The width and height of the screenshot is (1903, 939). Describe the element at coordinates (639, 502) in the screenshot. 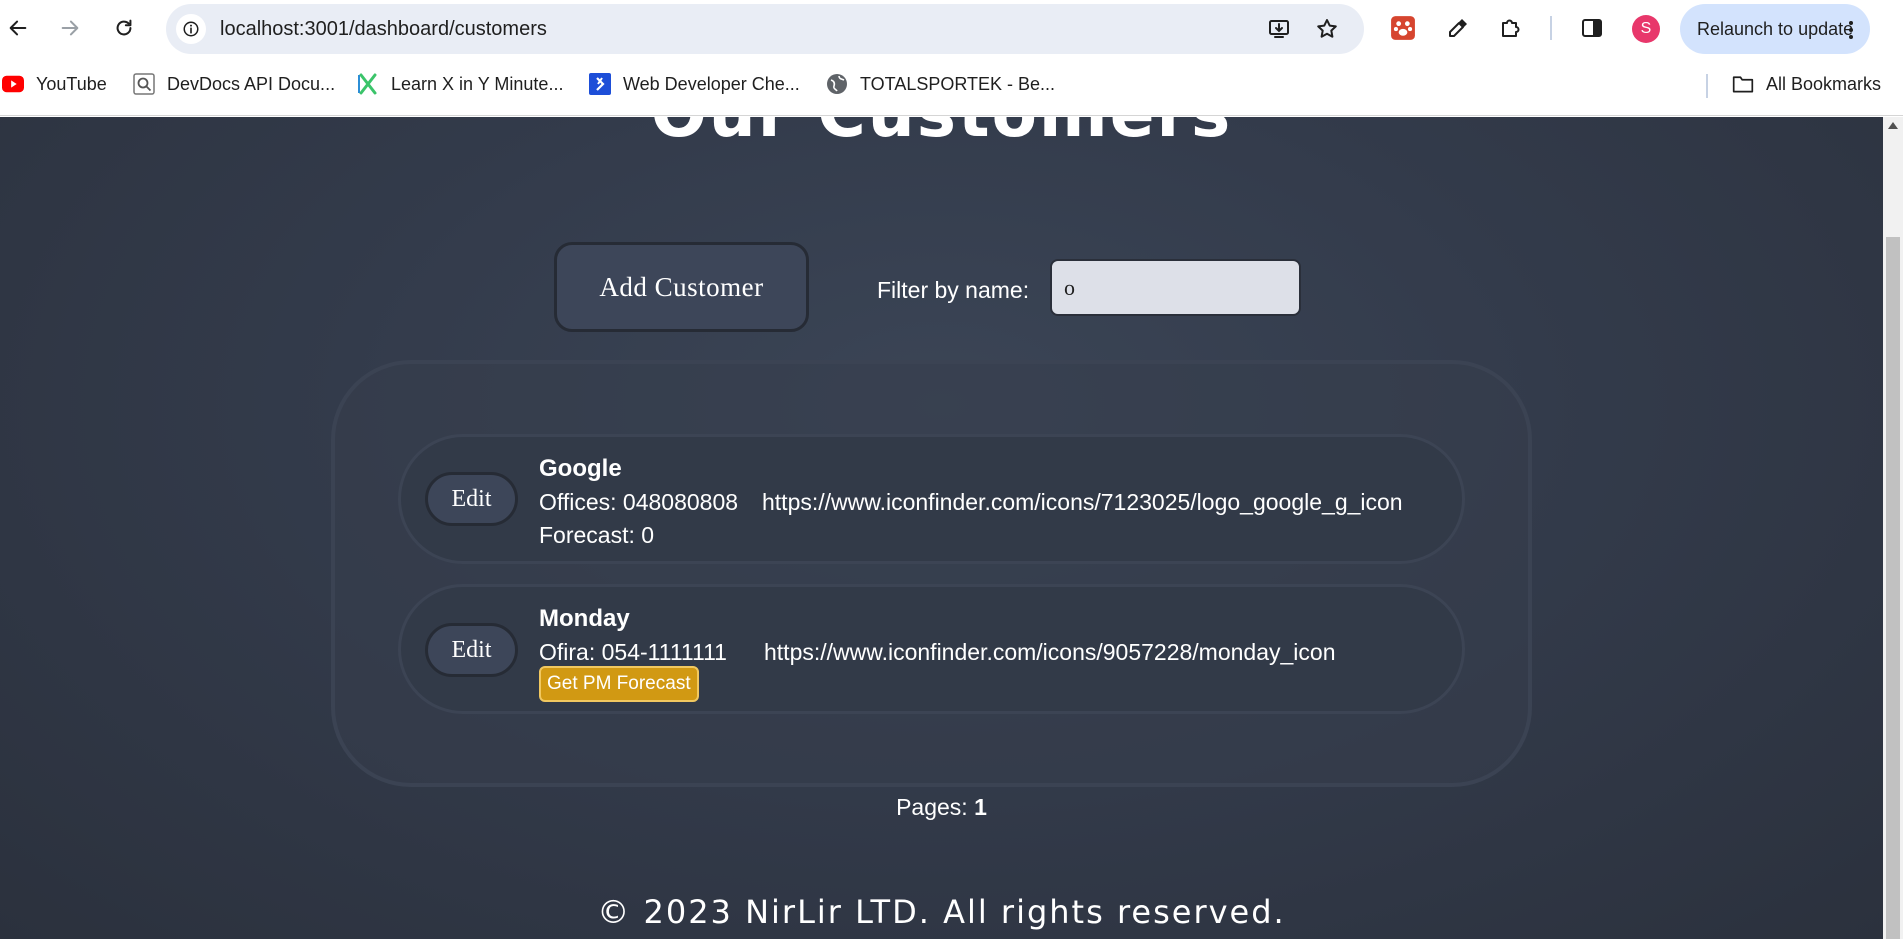

I see `customer-contact: Offices: 048080808` at that location.